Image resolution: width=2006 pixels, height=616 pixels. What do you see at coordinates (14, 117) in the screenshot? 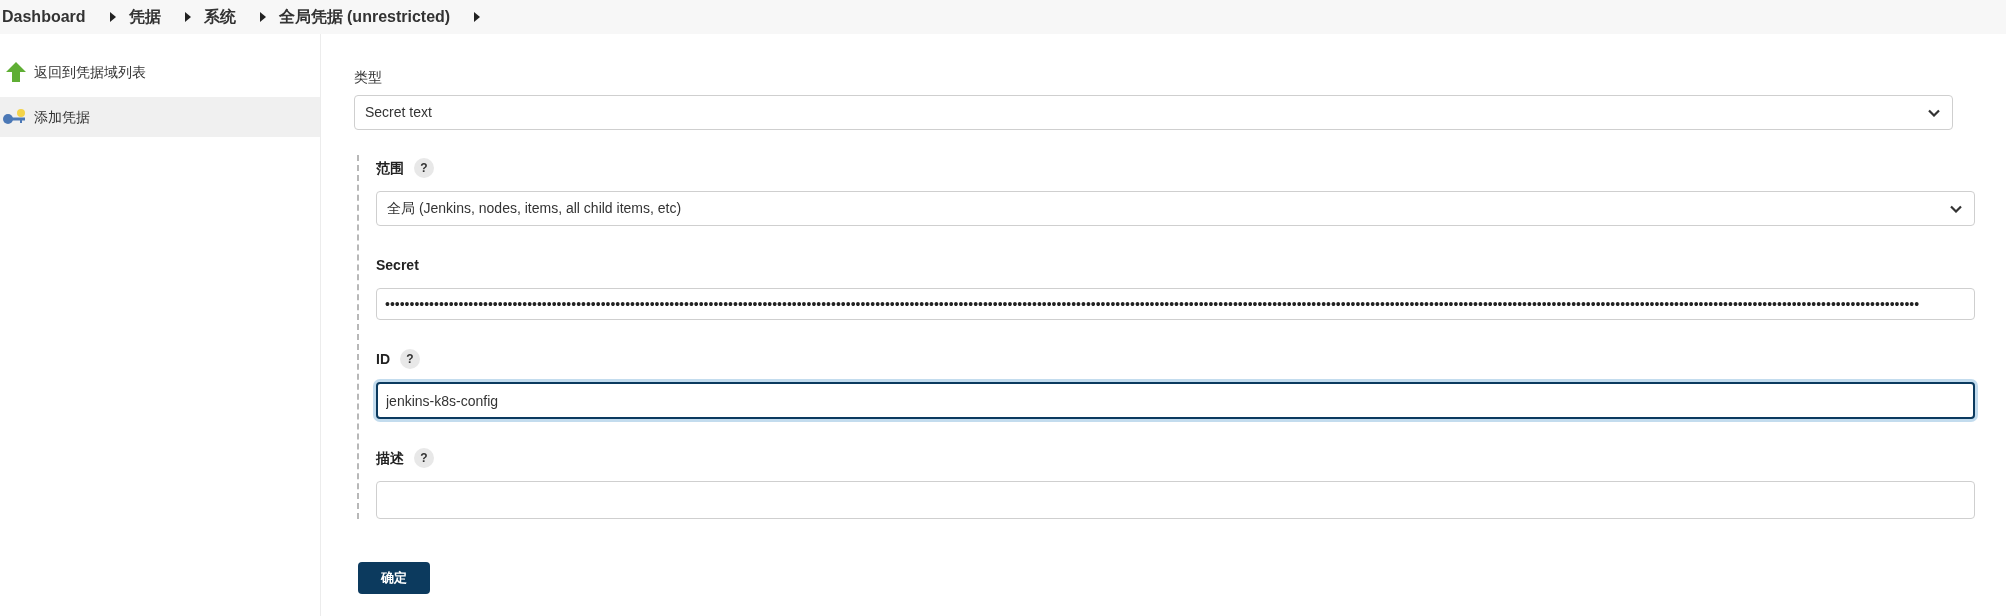
I see `key-icon` at bounding box center [14, 117].